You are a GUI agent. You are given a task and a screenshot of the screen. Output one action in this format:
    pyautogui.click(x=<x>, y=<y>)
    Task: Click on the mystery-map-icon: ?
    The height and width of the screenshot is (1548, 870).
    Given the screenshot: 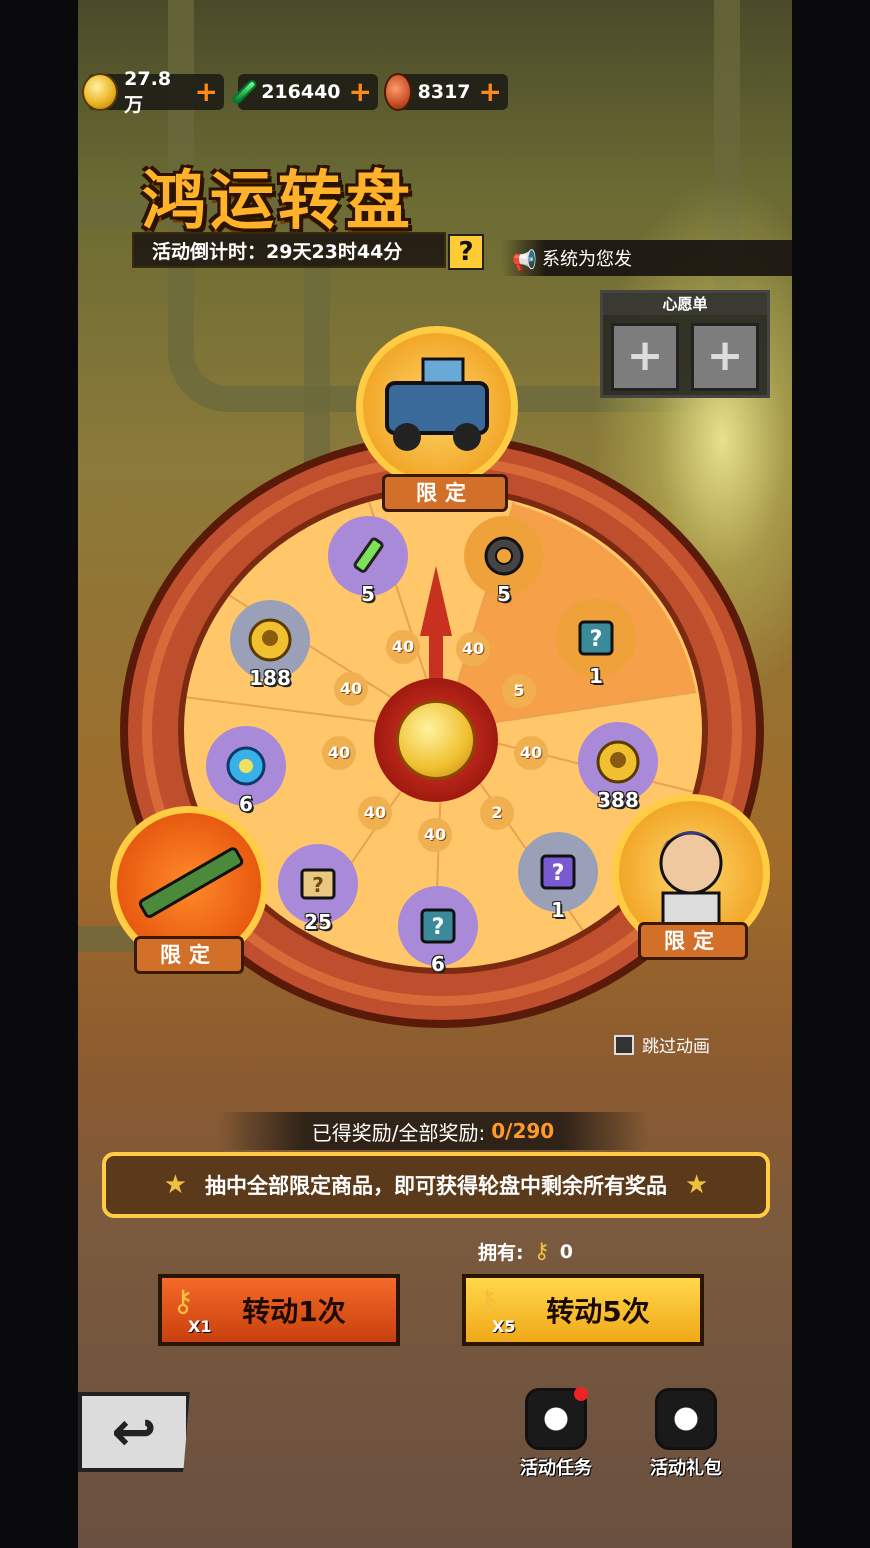 What is the action you would take?
    pyautogui.click(x=318, y=884)
    